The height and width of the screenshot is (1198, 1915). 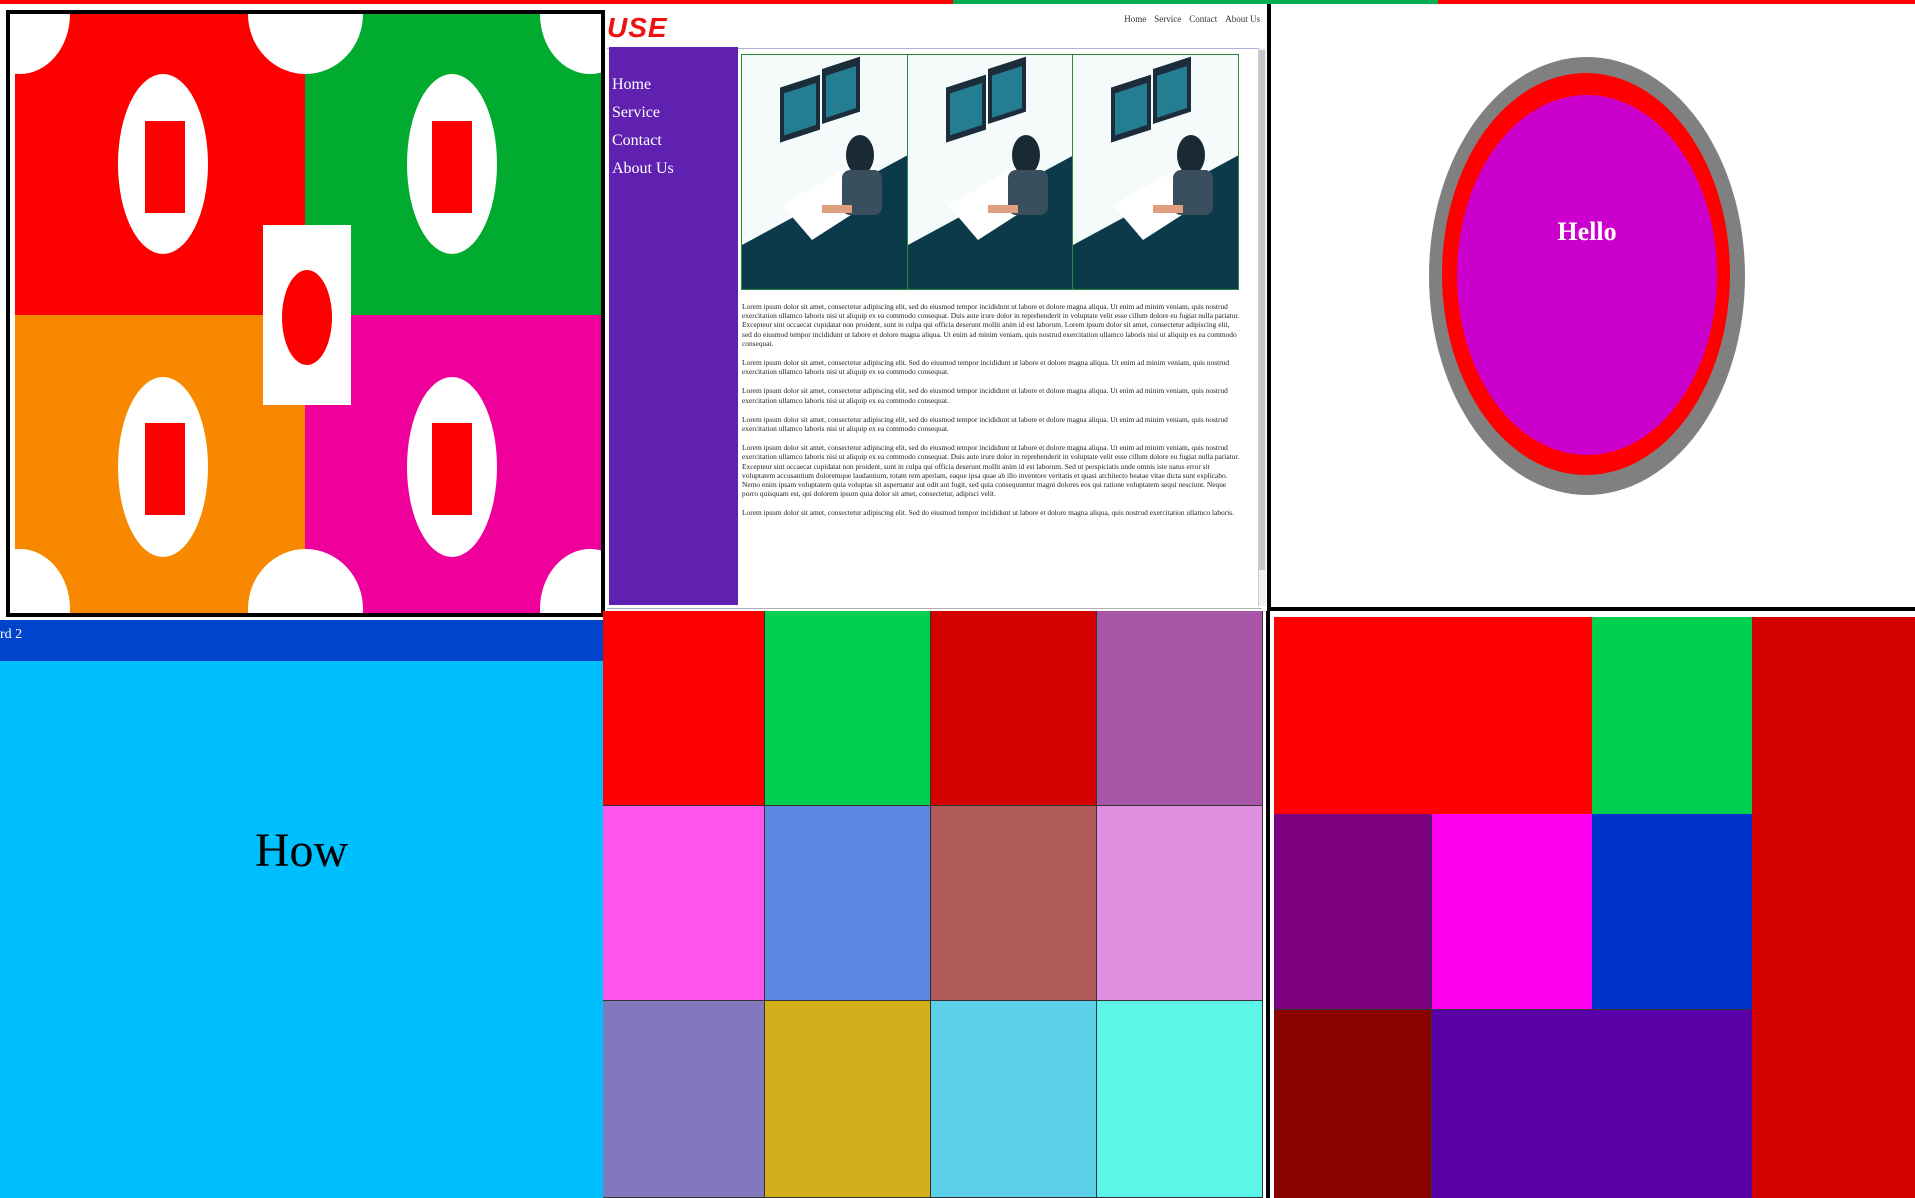 I want to click on card-body: How, so click(x=301, y=929).